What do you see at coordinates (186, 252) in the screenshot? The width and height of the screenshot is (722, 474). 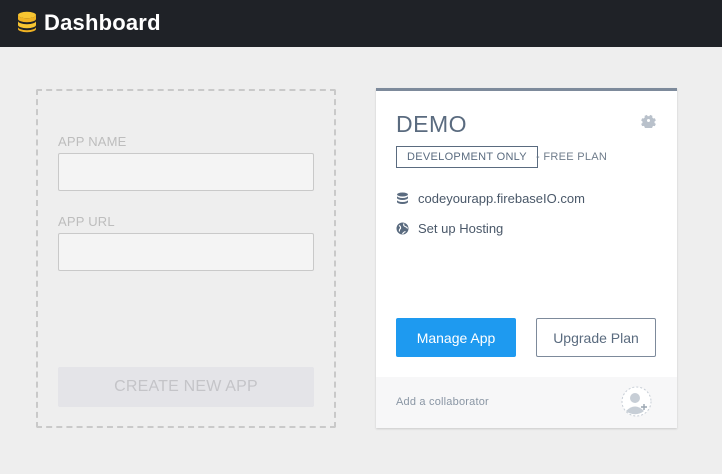 I see `app-url-input` at bounding box center [186, 252].